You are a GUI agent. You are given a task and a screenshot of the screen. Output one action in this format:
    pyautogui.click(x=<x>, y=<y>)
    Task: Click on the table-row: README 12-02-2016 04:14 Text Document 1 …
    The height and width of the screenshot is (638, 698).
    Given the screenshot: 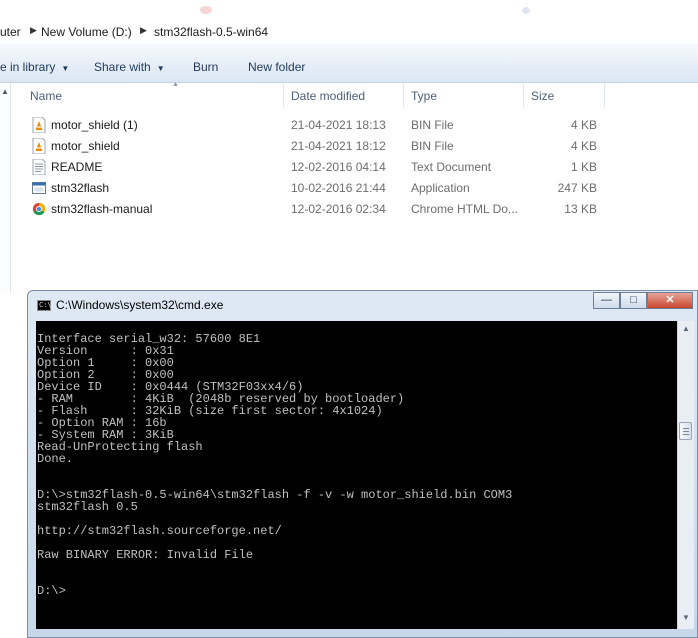 What is the action you would take?
    pyautogui.click(x=312, y=167)
    